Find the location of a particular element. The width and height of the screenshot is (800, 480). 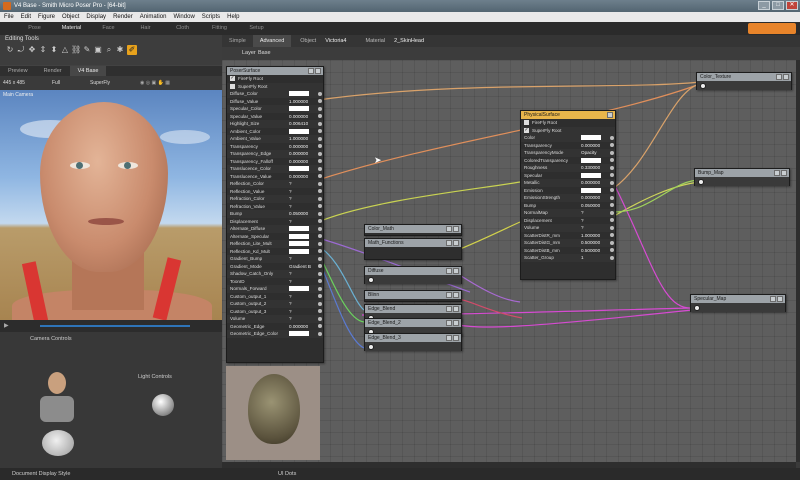

param-value: Opacity is located at coordinates (589, 153).